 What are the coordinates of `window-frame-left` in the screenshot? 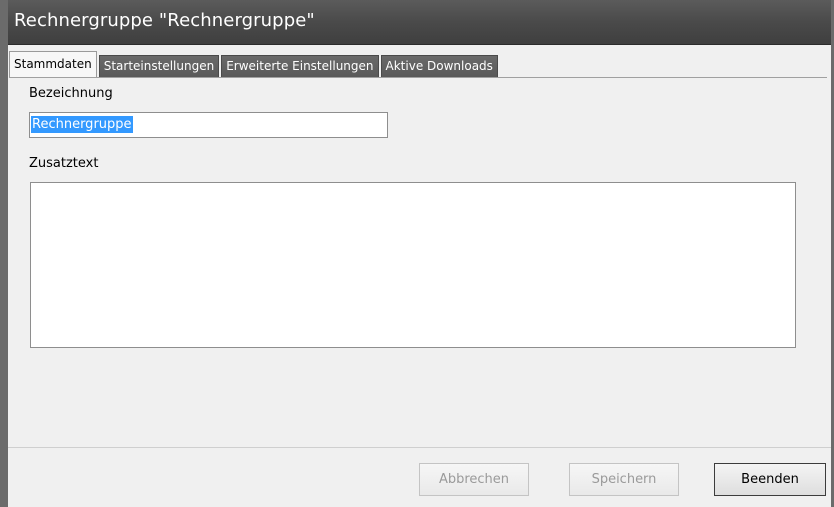 It's located at (4, 253).